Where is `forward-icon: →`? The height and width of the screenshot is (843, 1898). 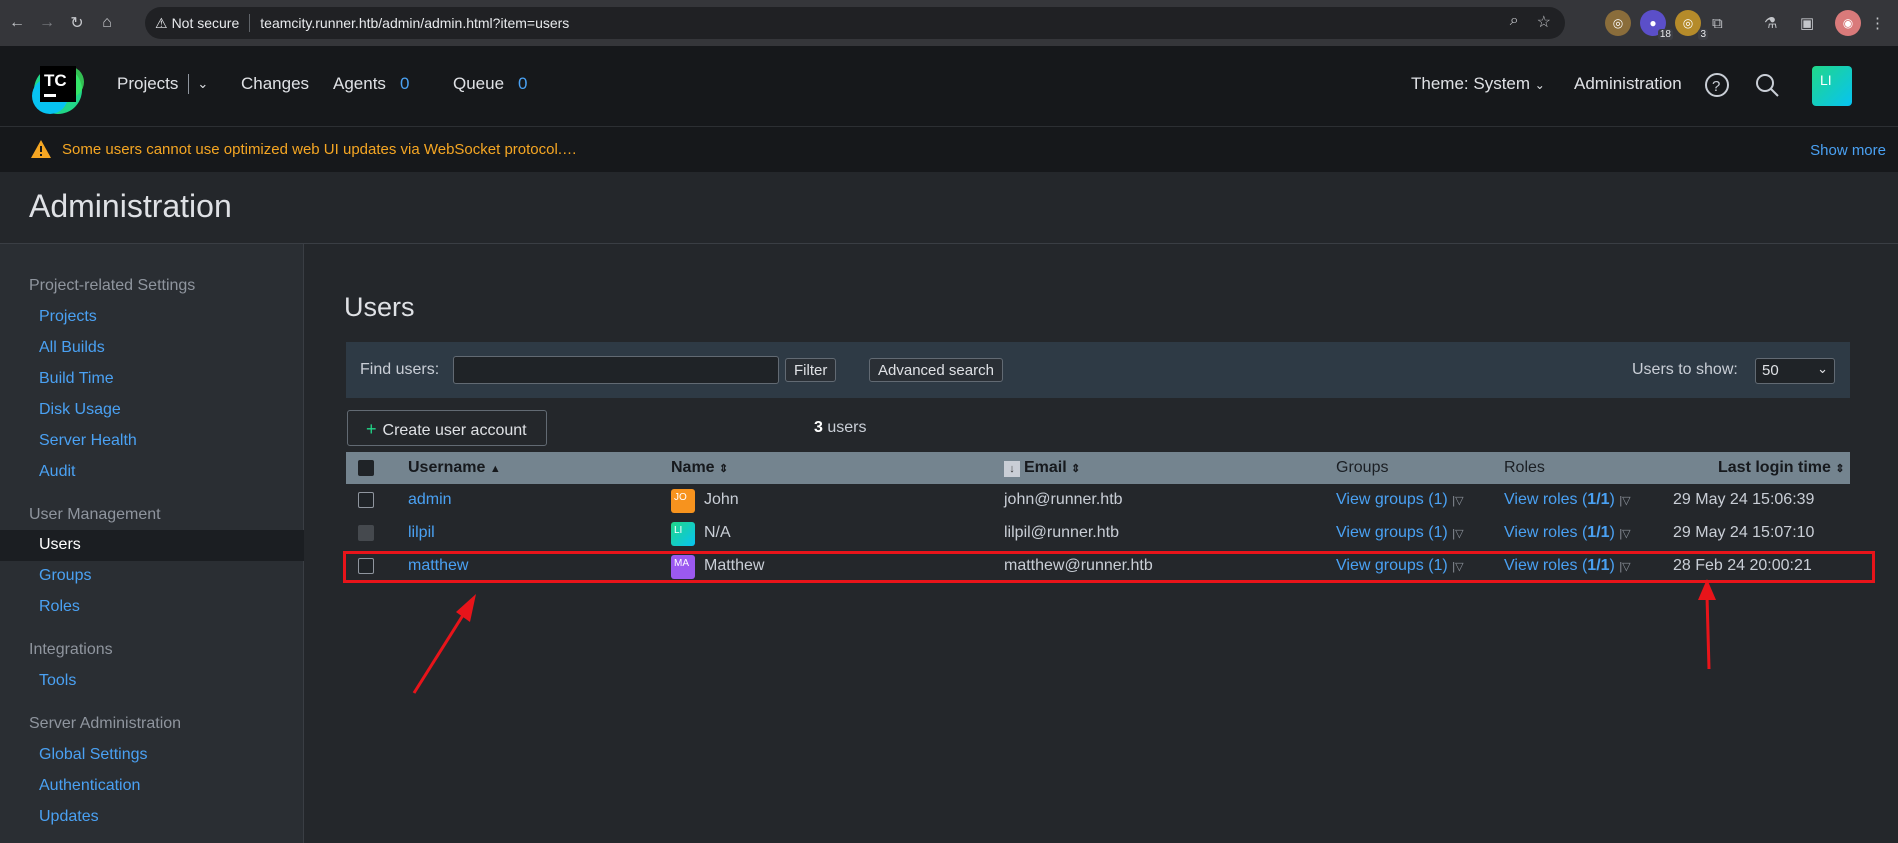
forward-icon: → is located at coordinates (47, 23).